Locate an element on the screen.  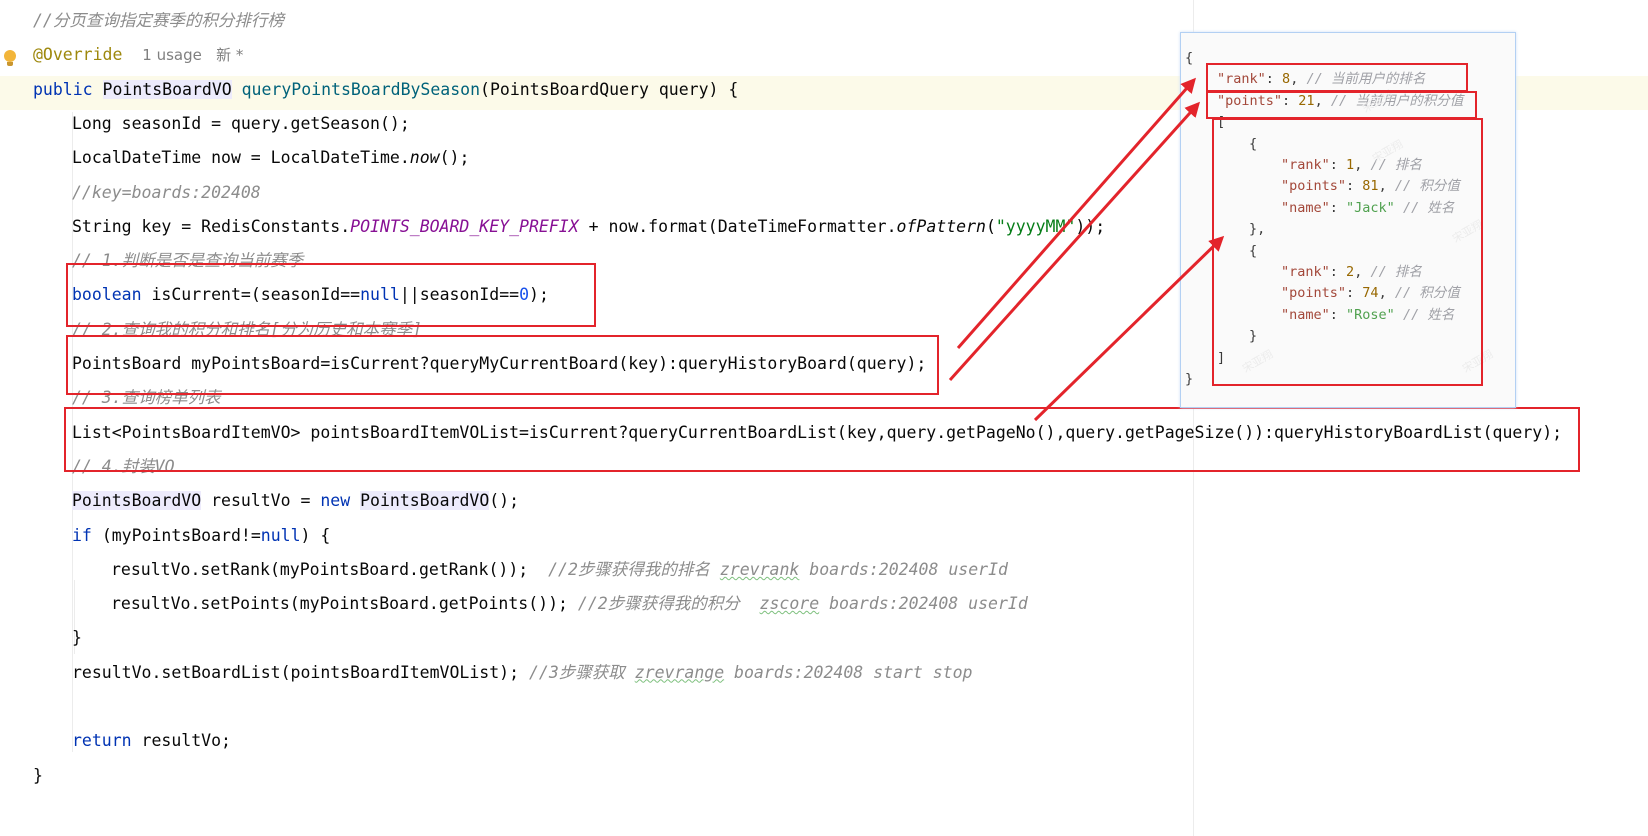
annotation-arrows is located at coordinates (1086, 249).